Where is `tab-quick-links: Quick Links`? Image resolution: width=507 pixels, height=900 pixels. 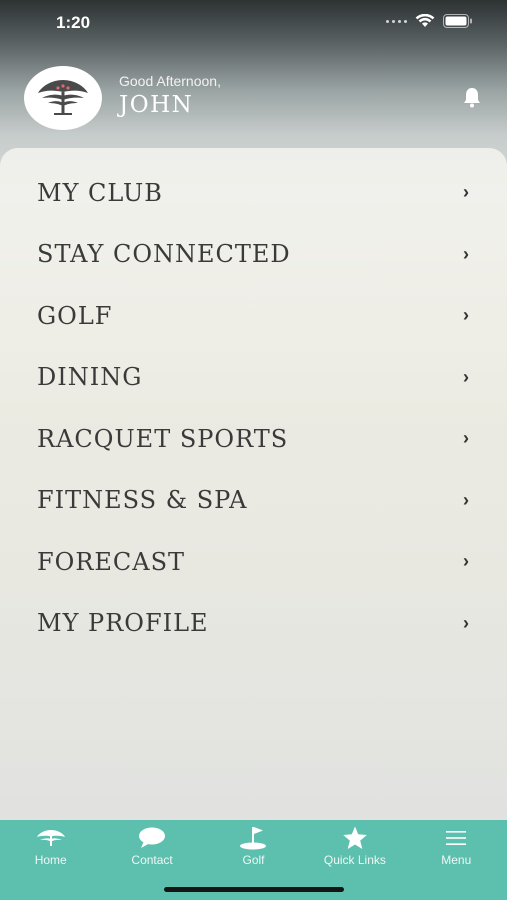 tab-quick-links: Quick Links is located at coordinates (354, 849).